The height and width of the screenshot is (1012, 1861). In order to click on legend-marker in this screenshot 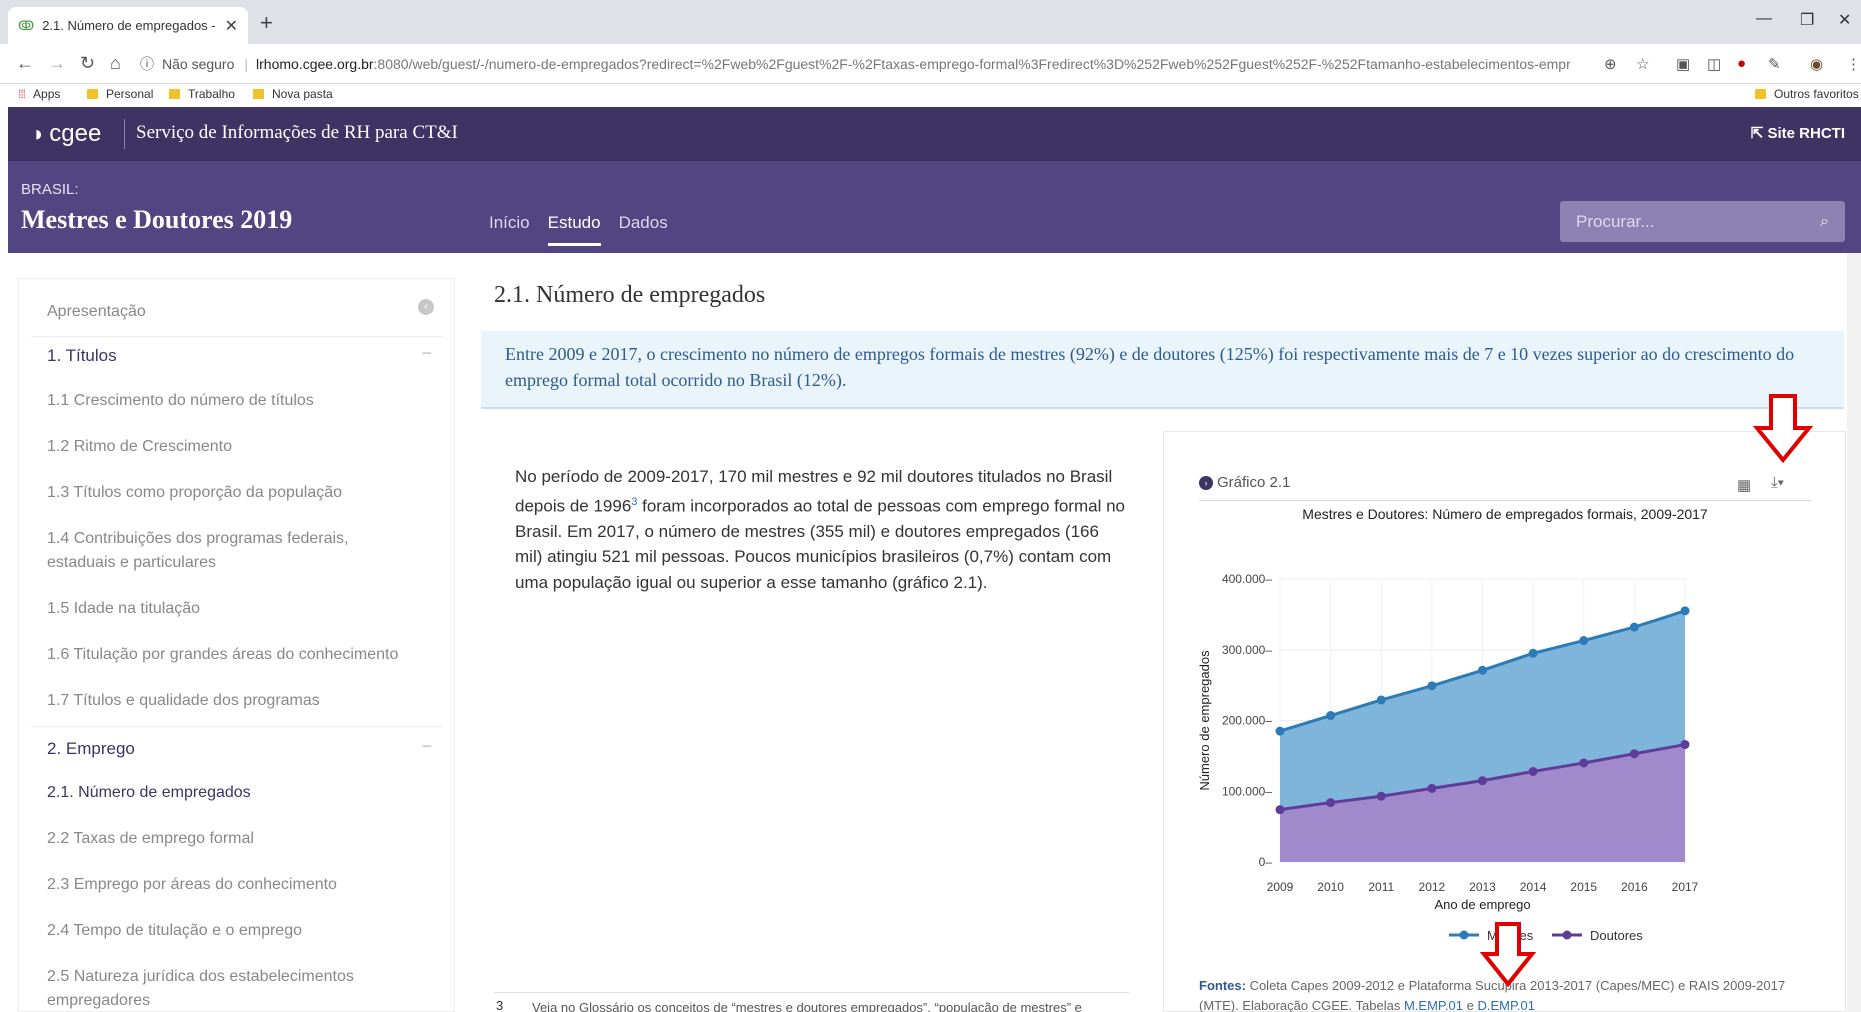, I will do `click(1567, 935)`.